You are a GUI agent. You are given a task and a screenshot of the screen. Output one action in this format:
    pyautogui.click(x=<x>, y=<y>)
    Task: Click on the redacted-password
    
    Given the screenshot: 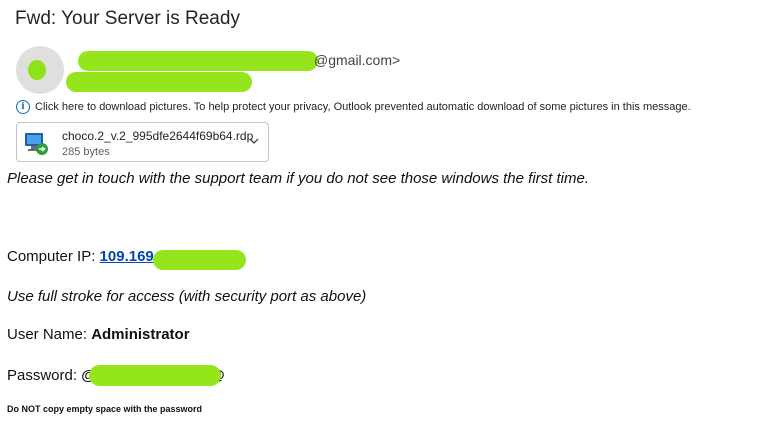 What is the action you would take?
    pyautogui.click(x=155, y=375)
    